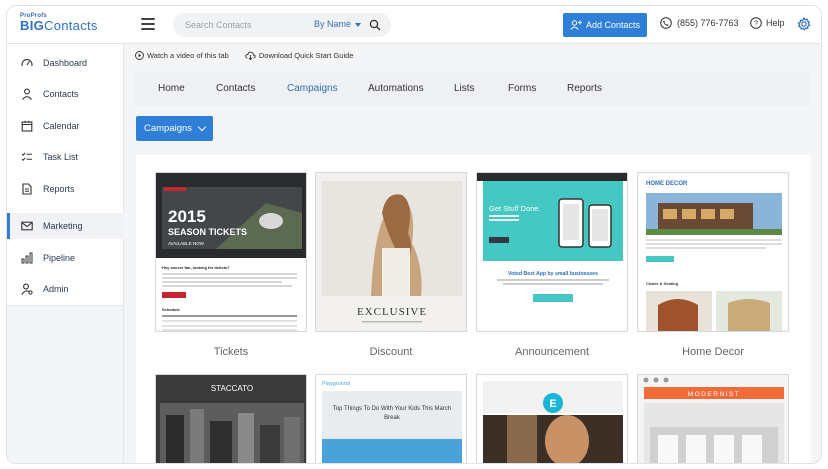 The width and height of the screenshot is (828, 469). What do you see at coordinates (552, 352) in the screenshot?
I see `template-label: Announcement` at bounding box center [552, 352].